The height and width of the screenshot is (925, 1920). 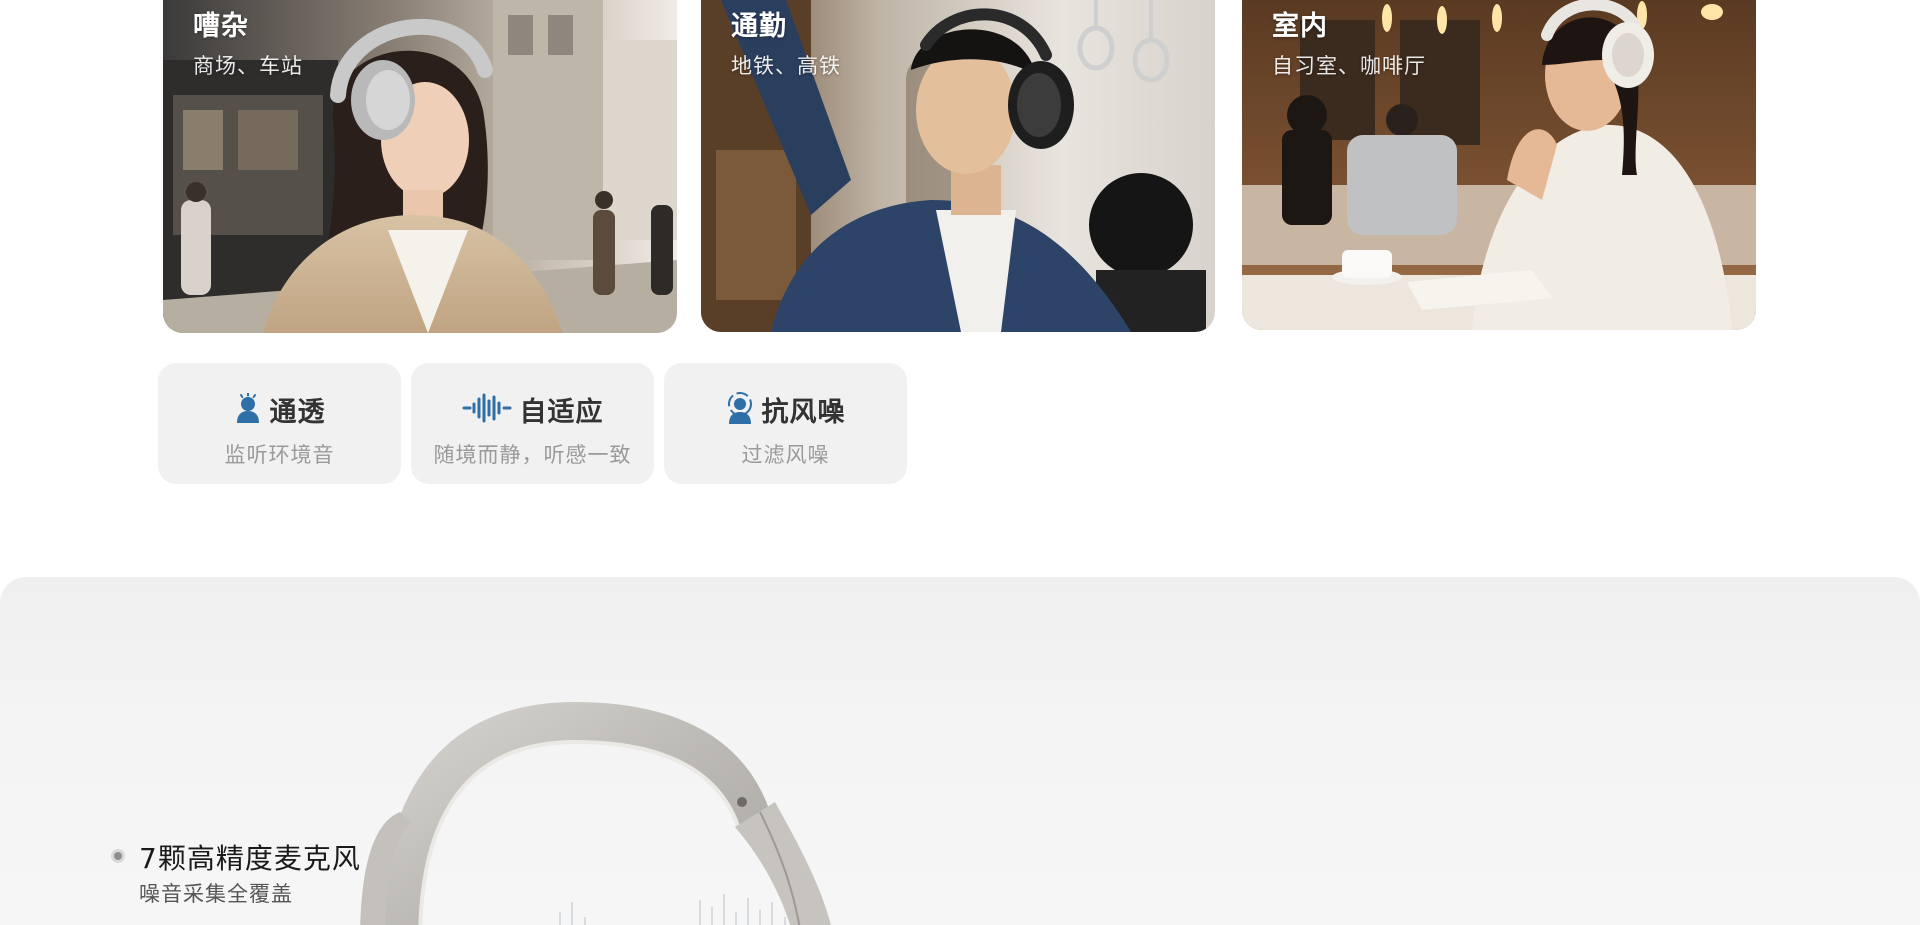 What do you see at coordinates (740, 409) in the screenshot?
I see `person-wind-icon` at bounding box center [740, 409].